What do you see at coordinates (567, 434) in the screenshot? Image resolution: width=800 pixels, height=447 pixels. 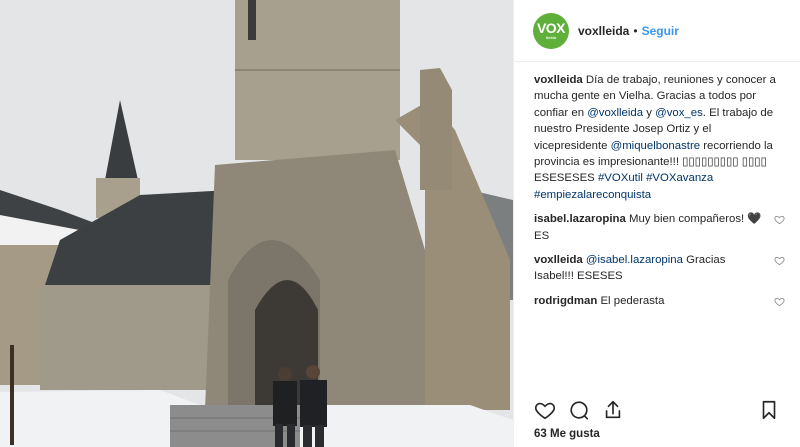 I see `likes-count: 63 Me gusta` at bounding box center [567, 434].